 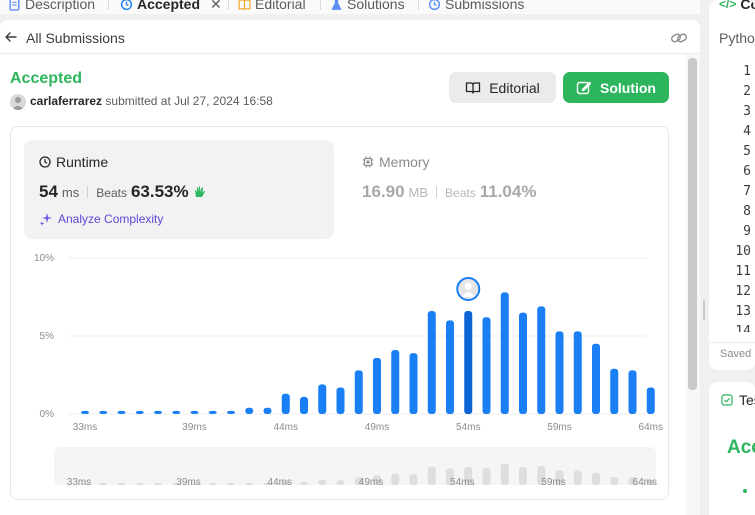 I want to click on clock-icon, so click(x=45, y=162).